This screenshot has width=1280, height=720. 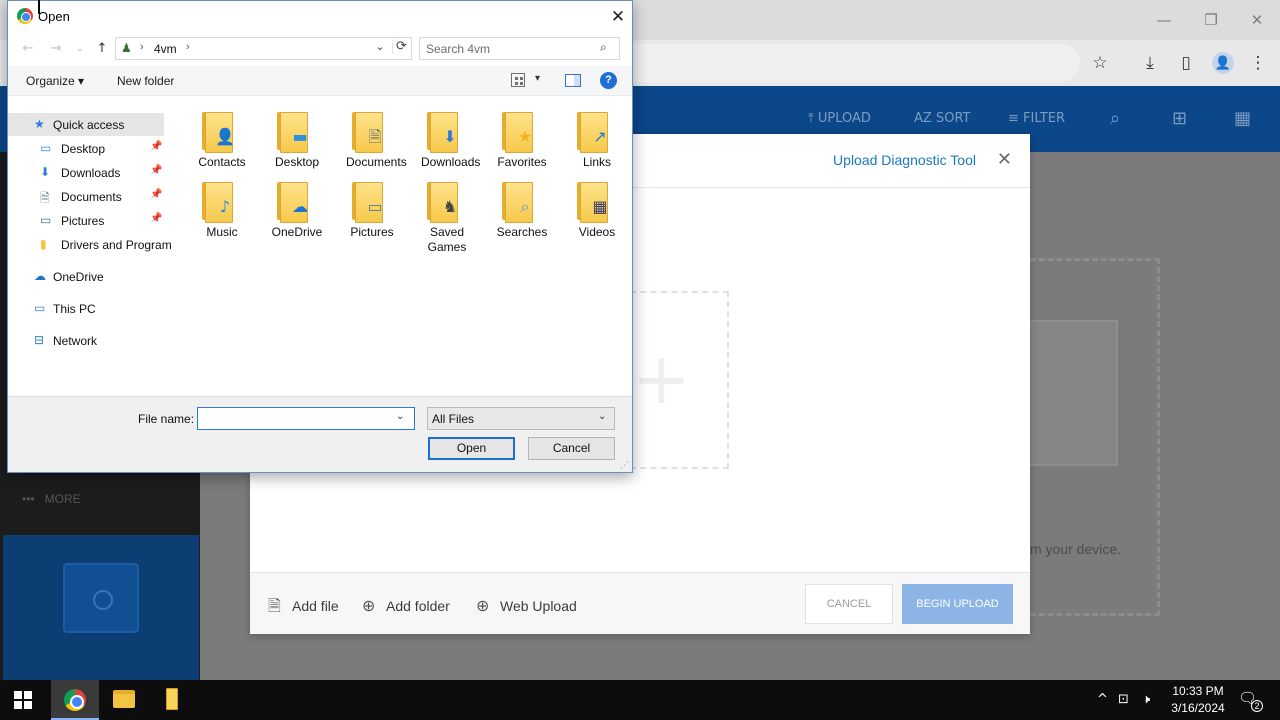 I want to click on windows-start-icon, so click(x=23, y=700).